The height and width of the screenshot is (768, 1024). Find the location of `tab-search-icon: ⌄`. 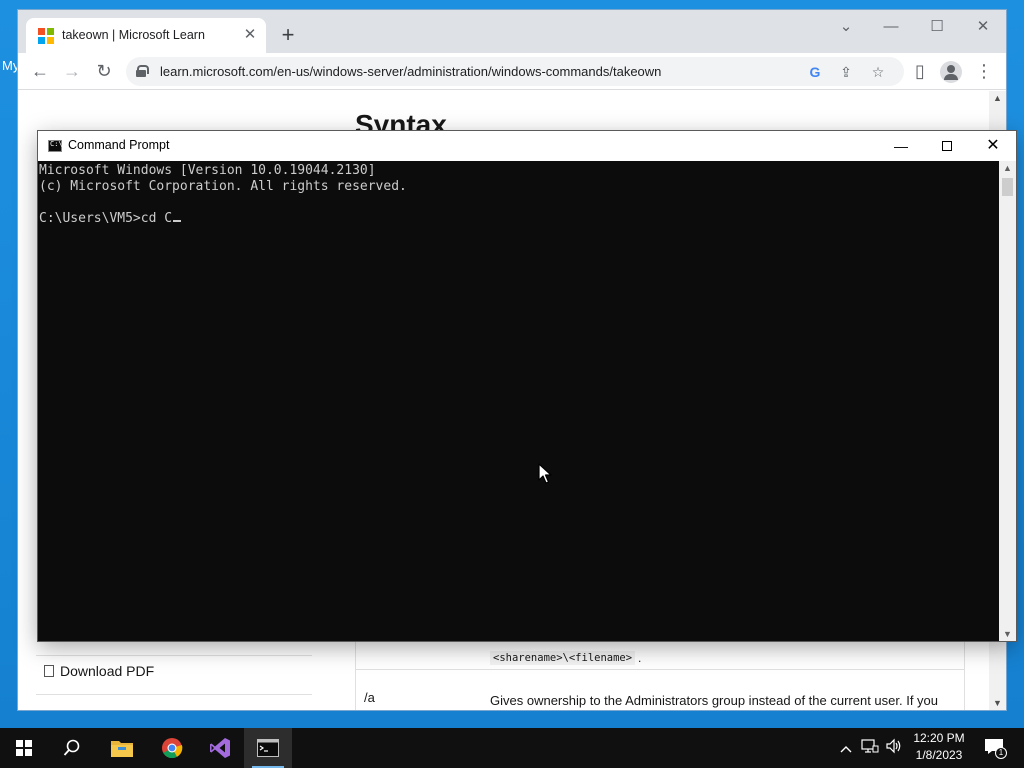

tab-search-icon: ⌄ is located at coordinates (846, 27).